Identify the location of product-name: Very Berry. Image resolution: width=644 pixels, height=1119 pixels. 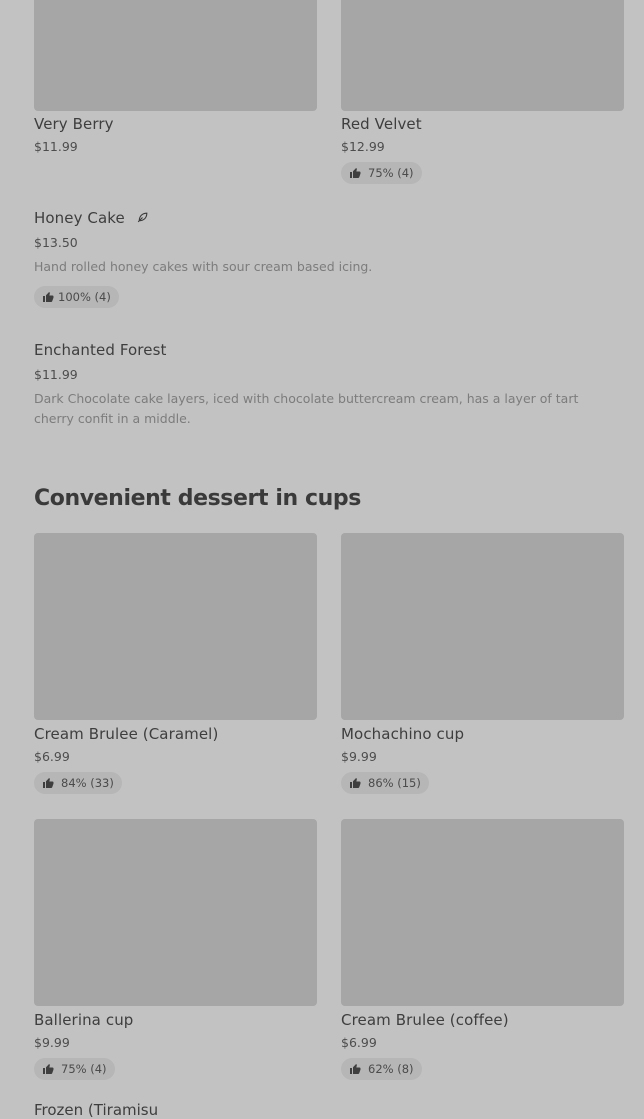
(74, 124).